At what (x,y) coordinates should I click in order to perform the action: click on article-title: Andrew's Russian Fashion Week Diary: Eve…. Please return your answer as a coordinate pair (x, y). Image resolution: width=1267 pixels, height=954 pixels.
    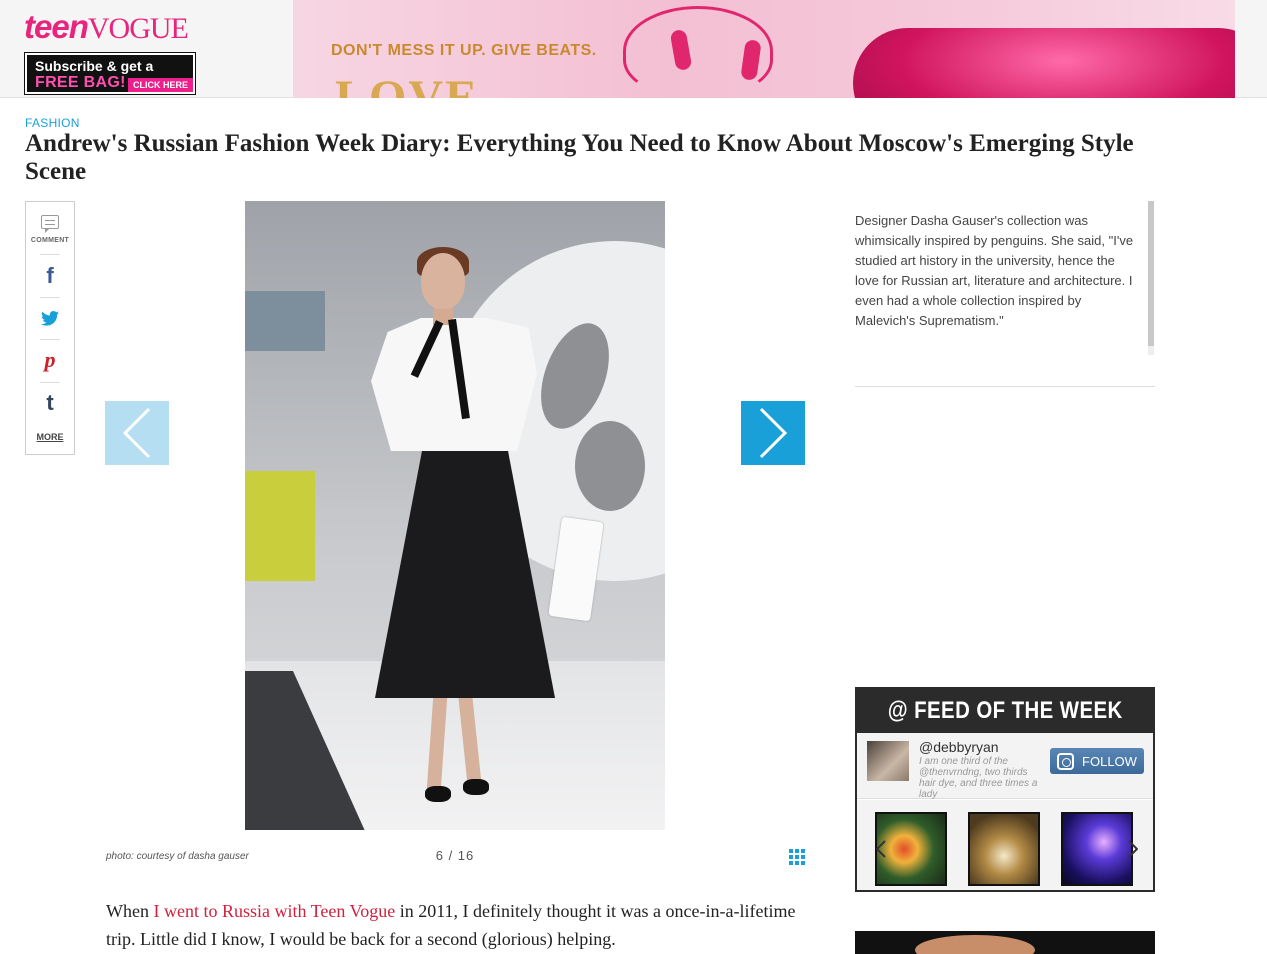
    Looking at the image, I should click on (579, 157).